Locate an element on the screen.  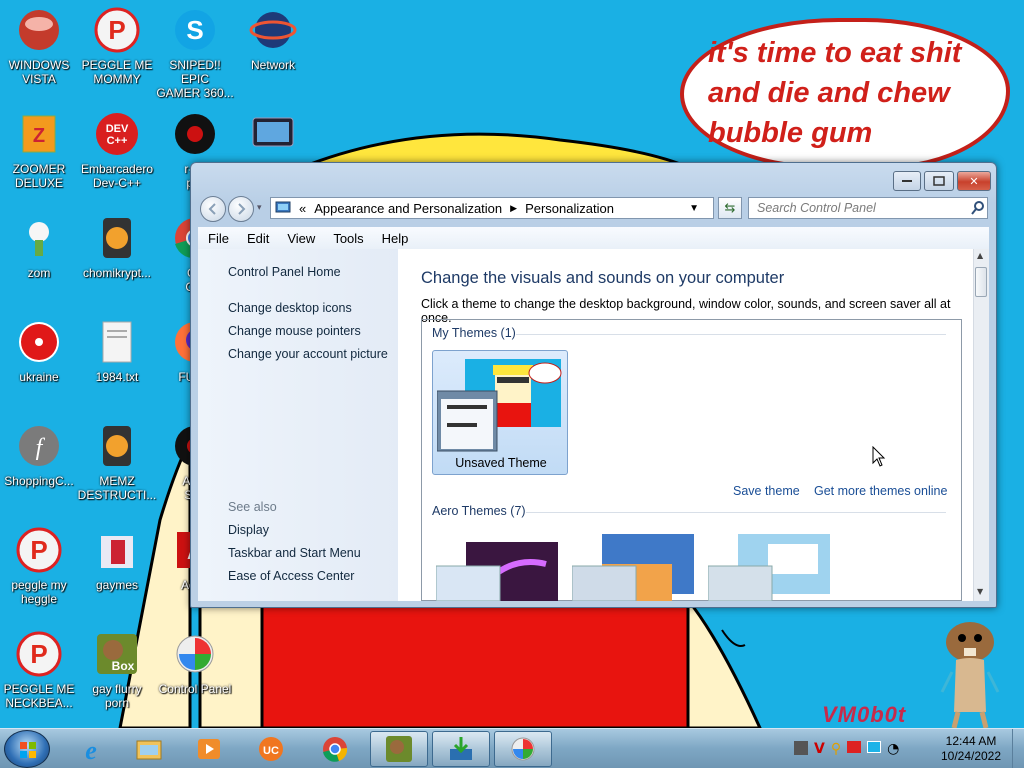
recent-pages-icon: ▾ is located at coordinates (259, 208).